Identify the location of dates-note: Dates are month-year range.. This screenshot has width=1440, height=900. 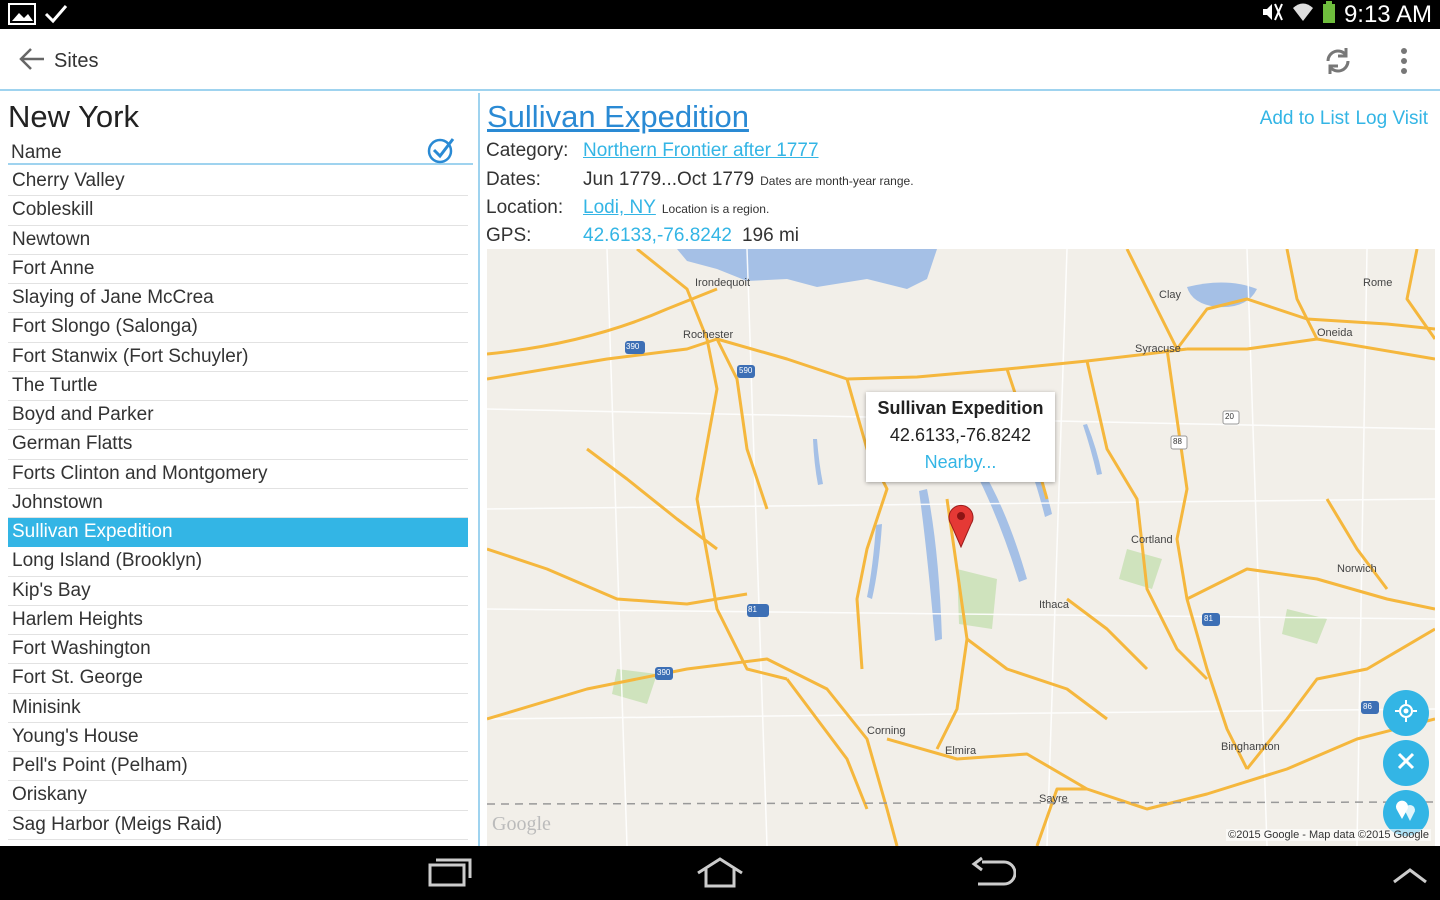
(837, 181).